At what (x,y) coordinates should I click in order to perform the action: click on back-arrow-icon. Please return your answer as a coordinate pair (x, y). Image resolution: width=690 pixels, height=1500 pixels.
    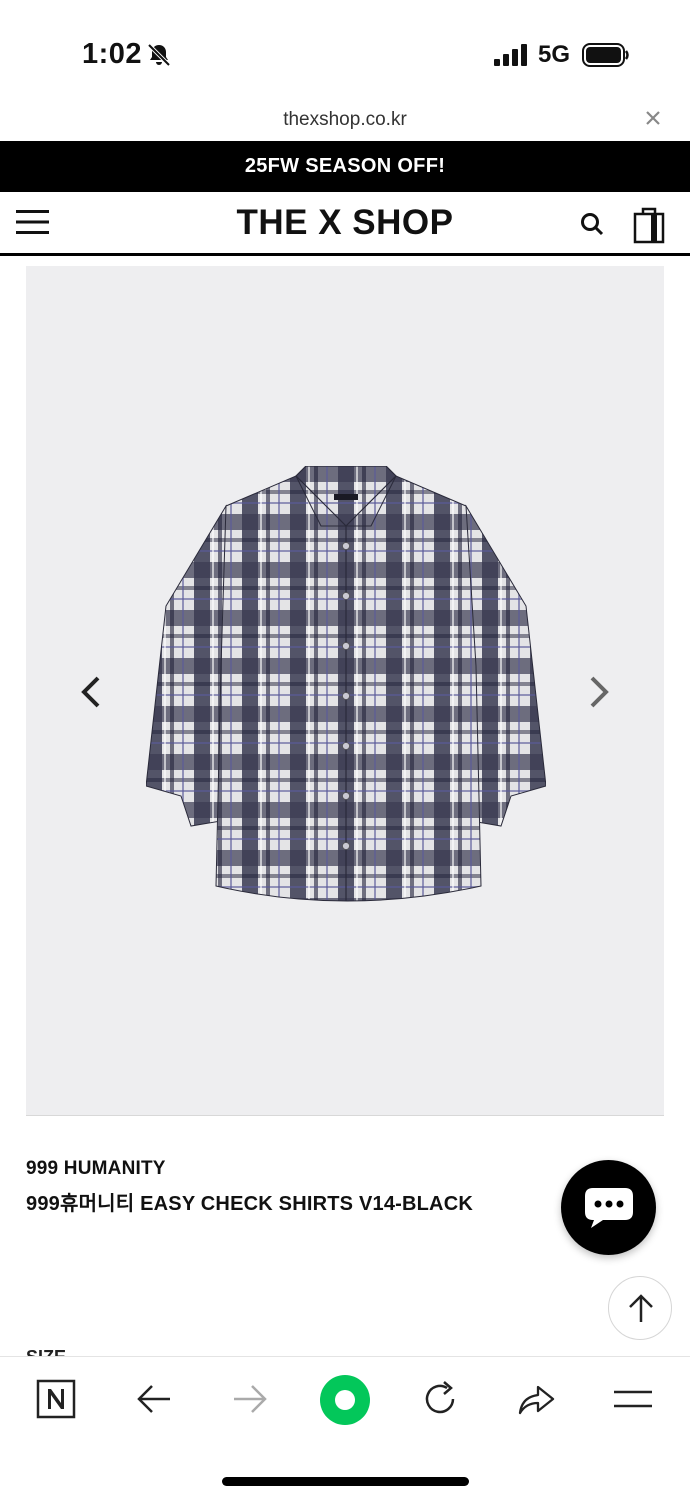
    Looking at the image, I should click on (154, 1399).